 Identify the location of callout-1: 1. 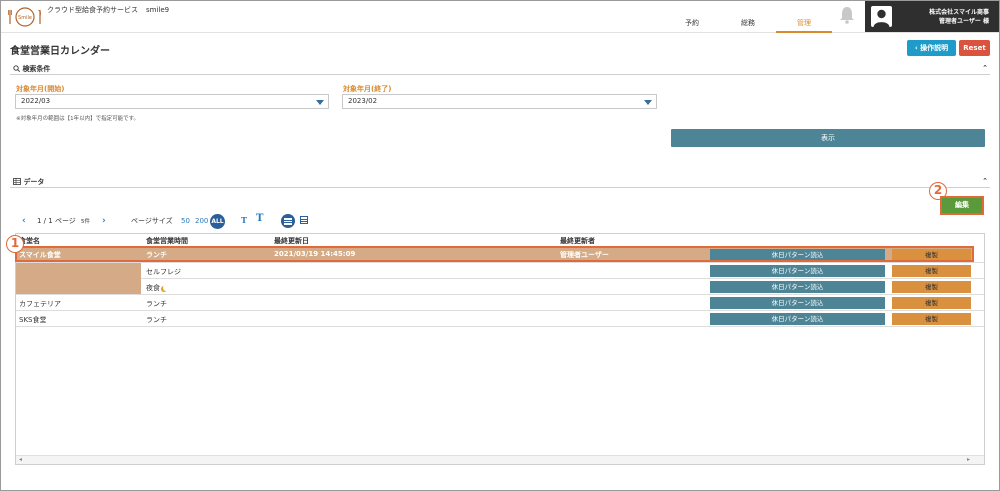
(15, 244).